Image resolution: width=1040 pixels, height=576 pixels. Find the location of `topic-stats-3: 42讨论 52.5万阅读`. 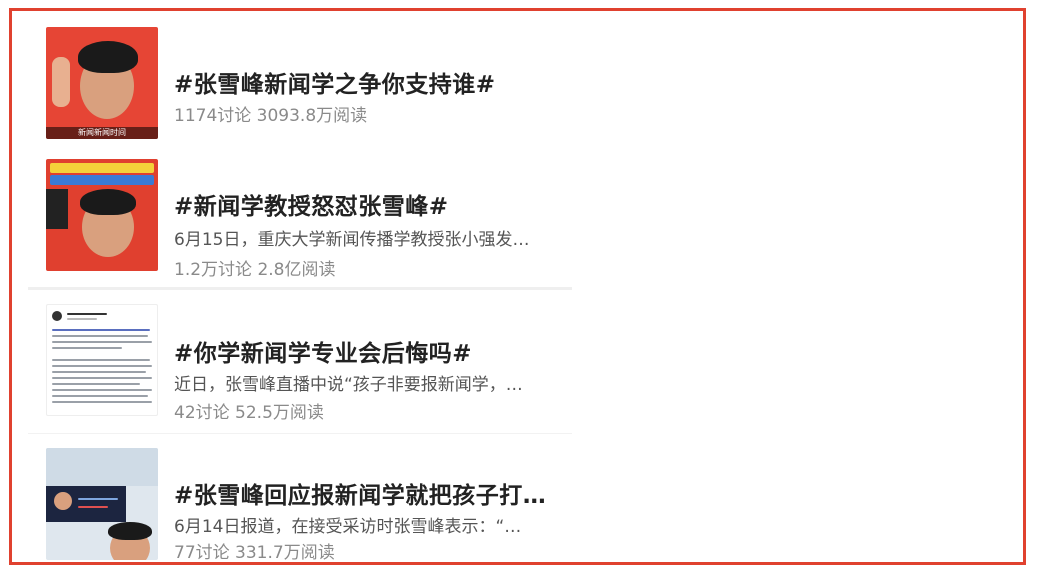

topic-stats-3: 42讨论 52.5万阅读 is located at coordinates (249, 413).